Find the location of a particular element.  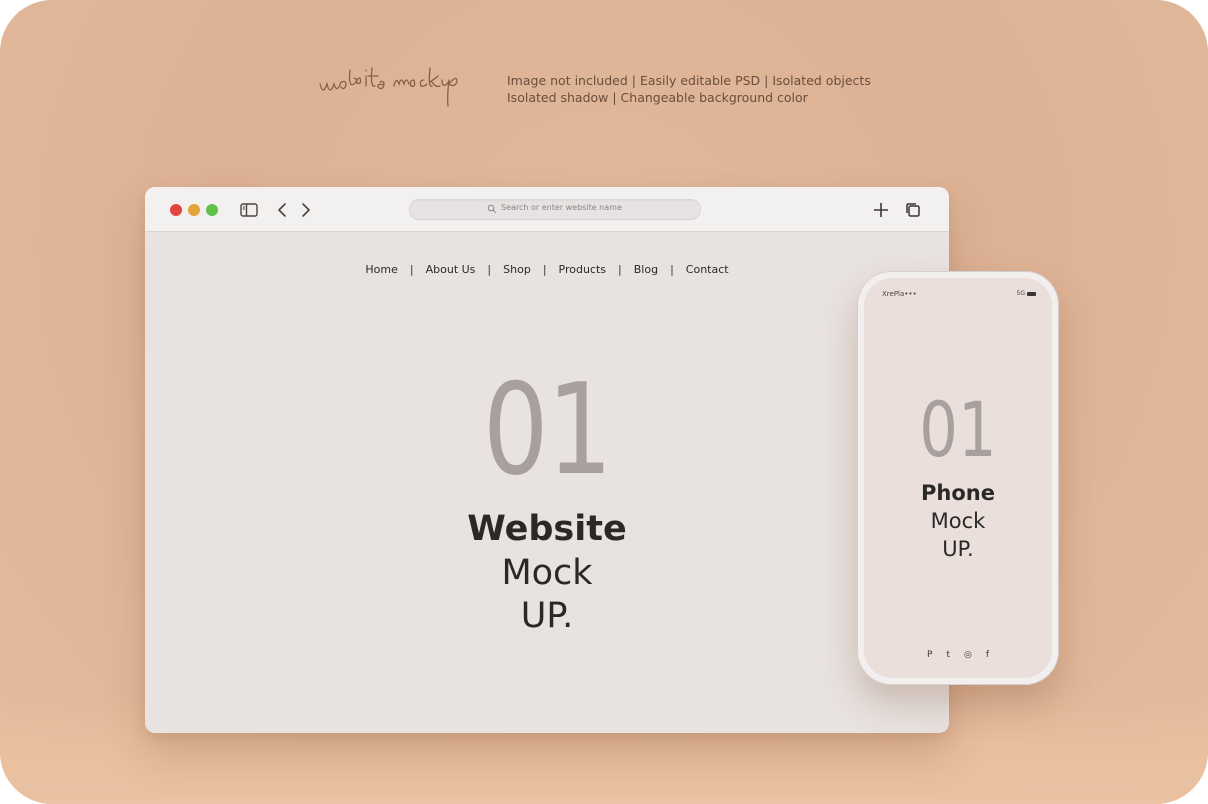

facebook-icon: f is located at coordinates (987, 655).